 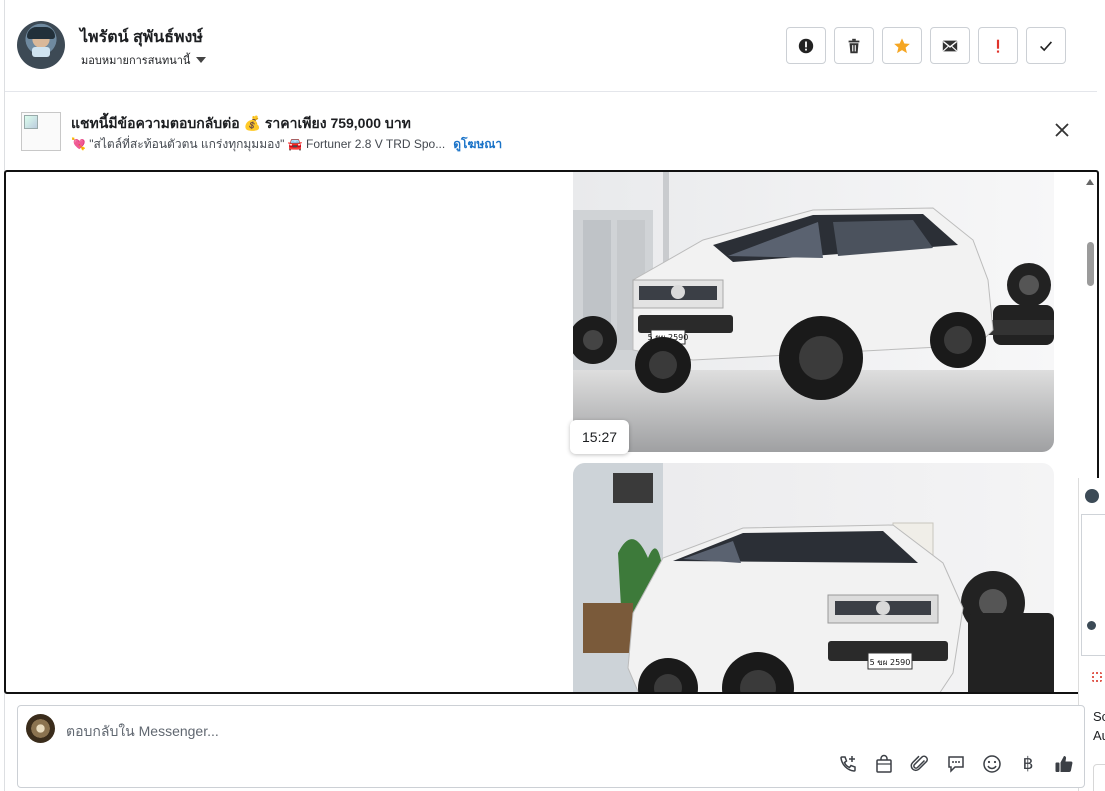 I want to click on scroll-up-icon, so click(x=1090, y=182).